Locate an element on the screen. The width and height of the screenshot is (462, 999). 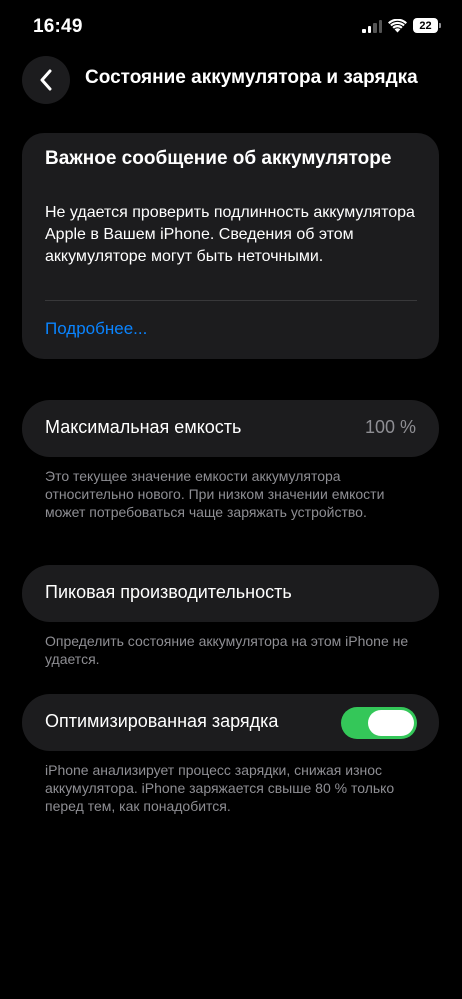
status-icons: 22 is located at coordinates (401, 25).